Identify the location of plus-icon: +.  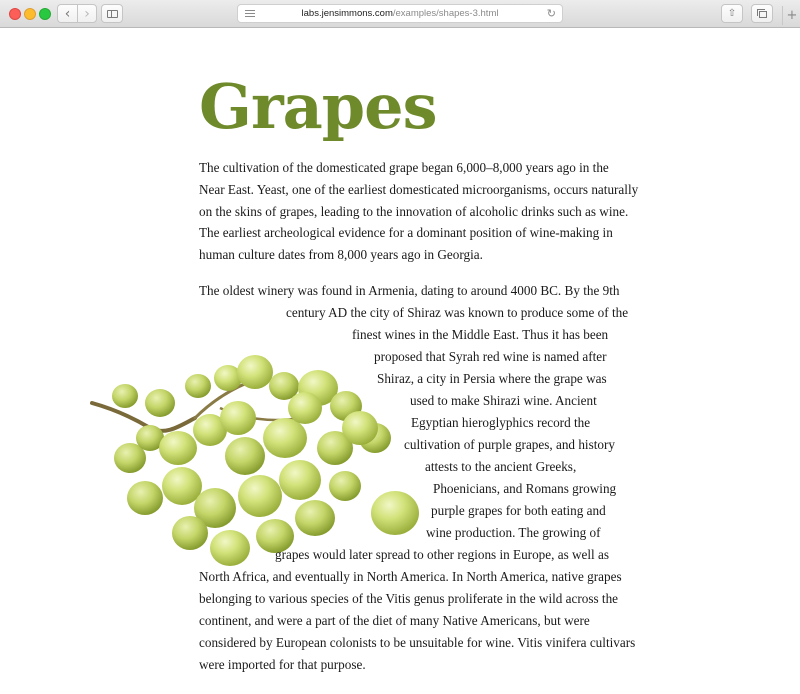
(792, 15).